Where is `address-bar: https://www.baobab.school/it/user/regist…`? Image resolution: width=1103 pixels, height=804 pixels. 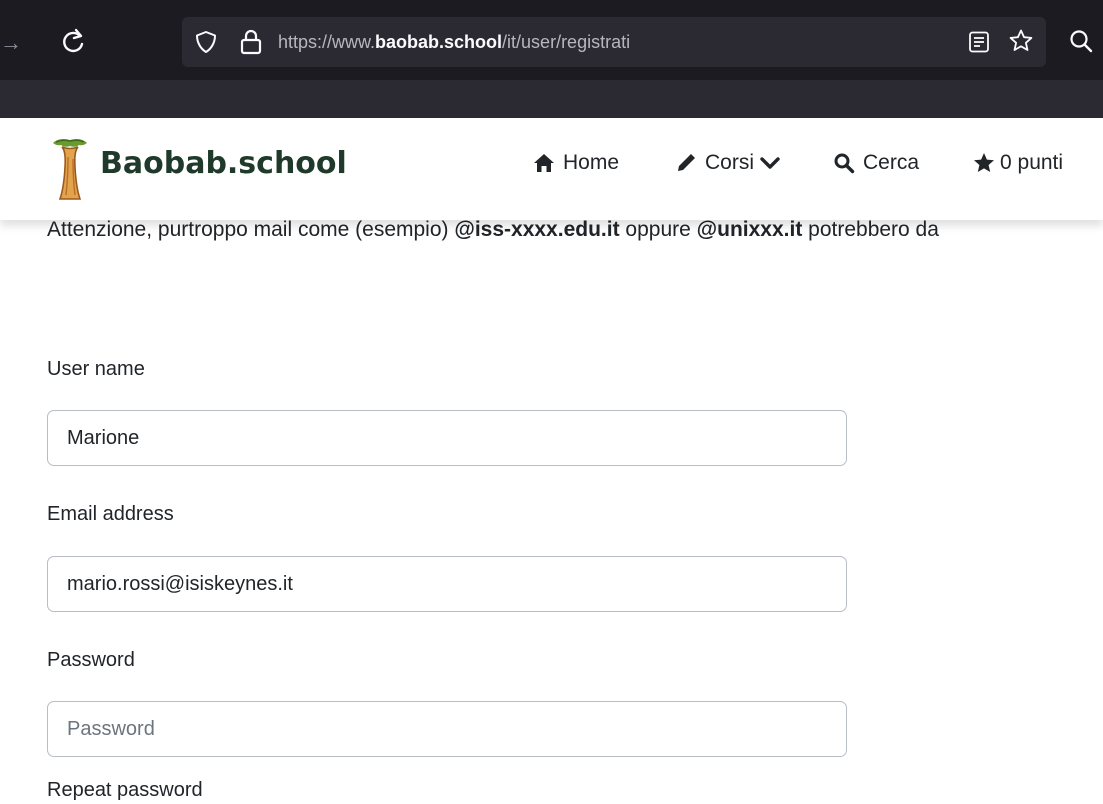
address-bar: https://www.baobab.school/it/user/regist… is located at coordinates (614, 42).